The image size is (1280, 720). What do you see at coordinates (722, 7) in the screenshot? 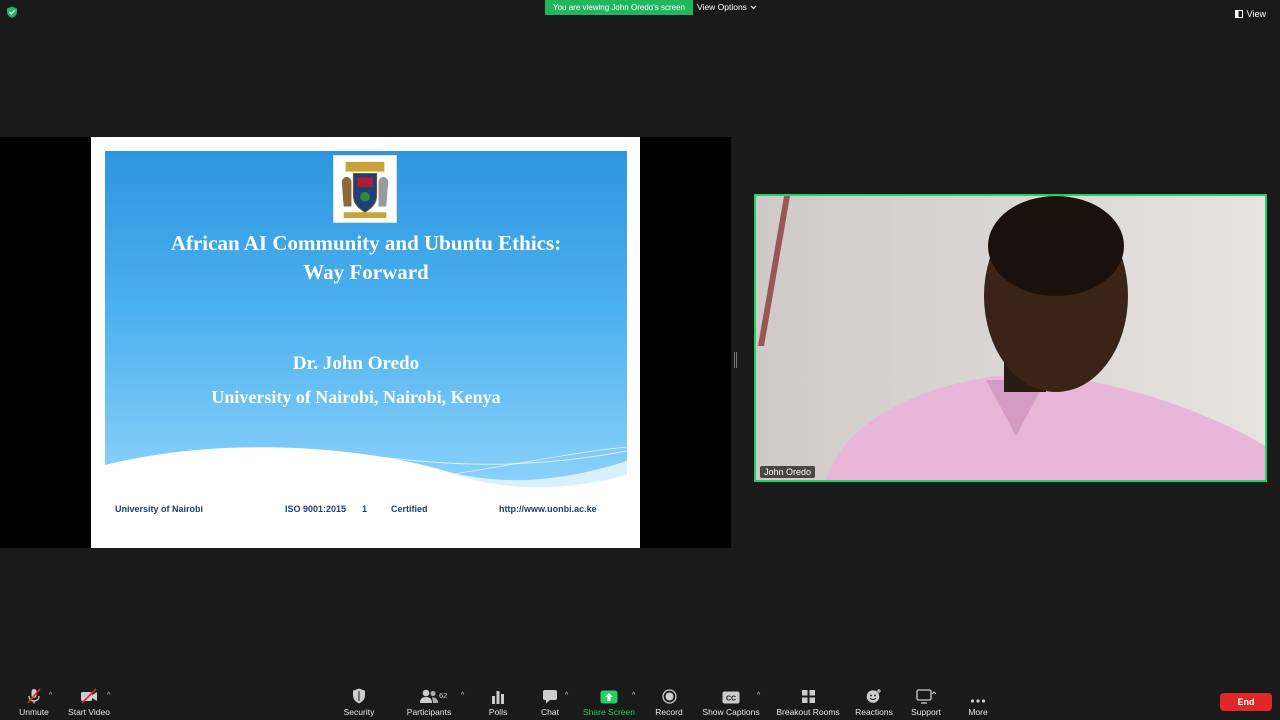
I see `view-options-label: View Options` at bounding box center [722, 7].